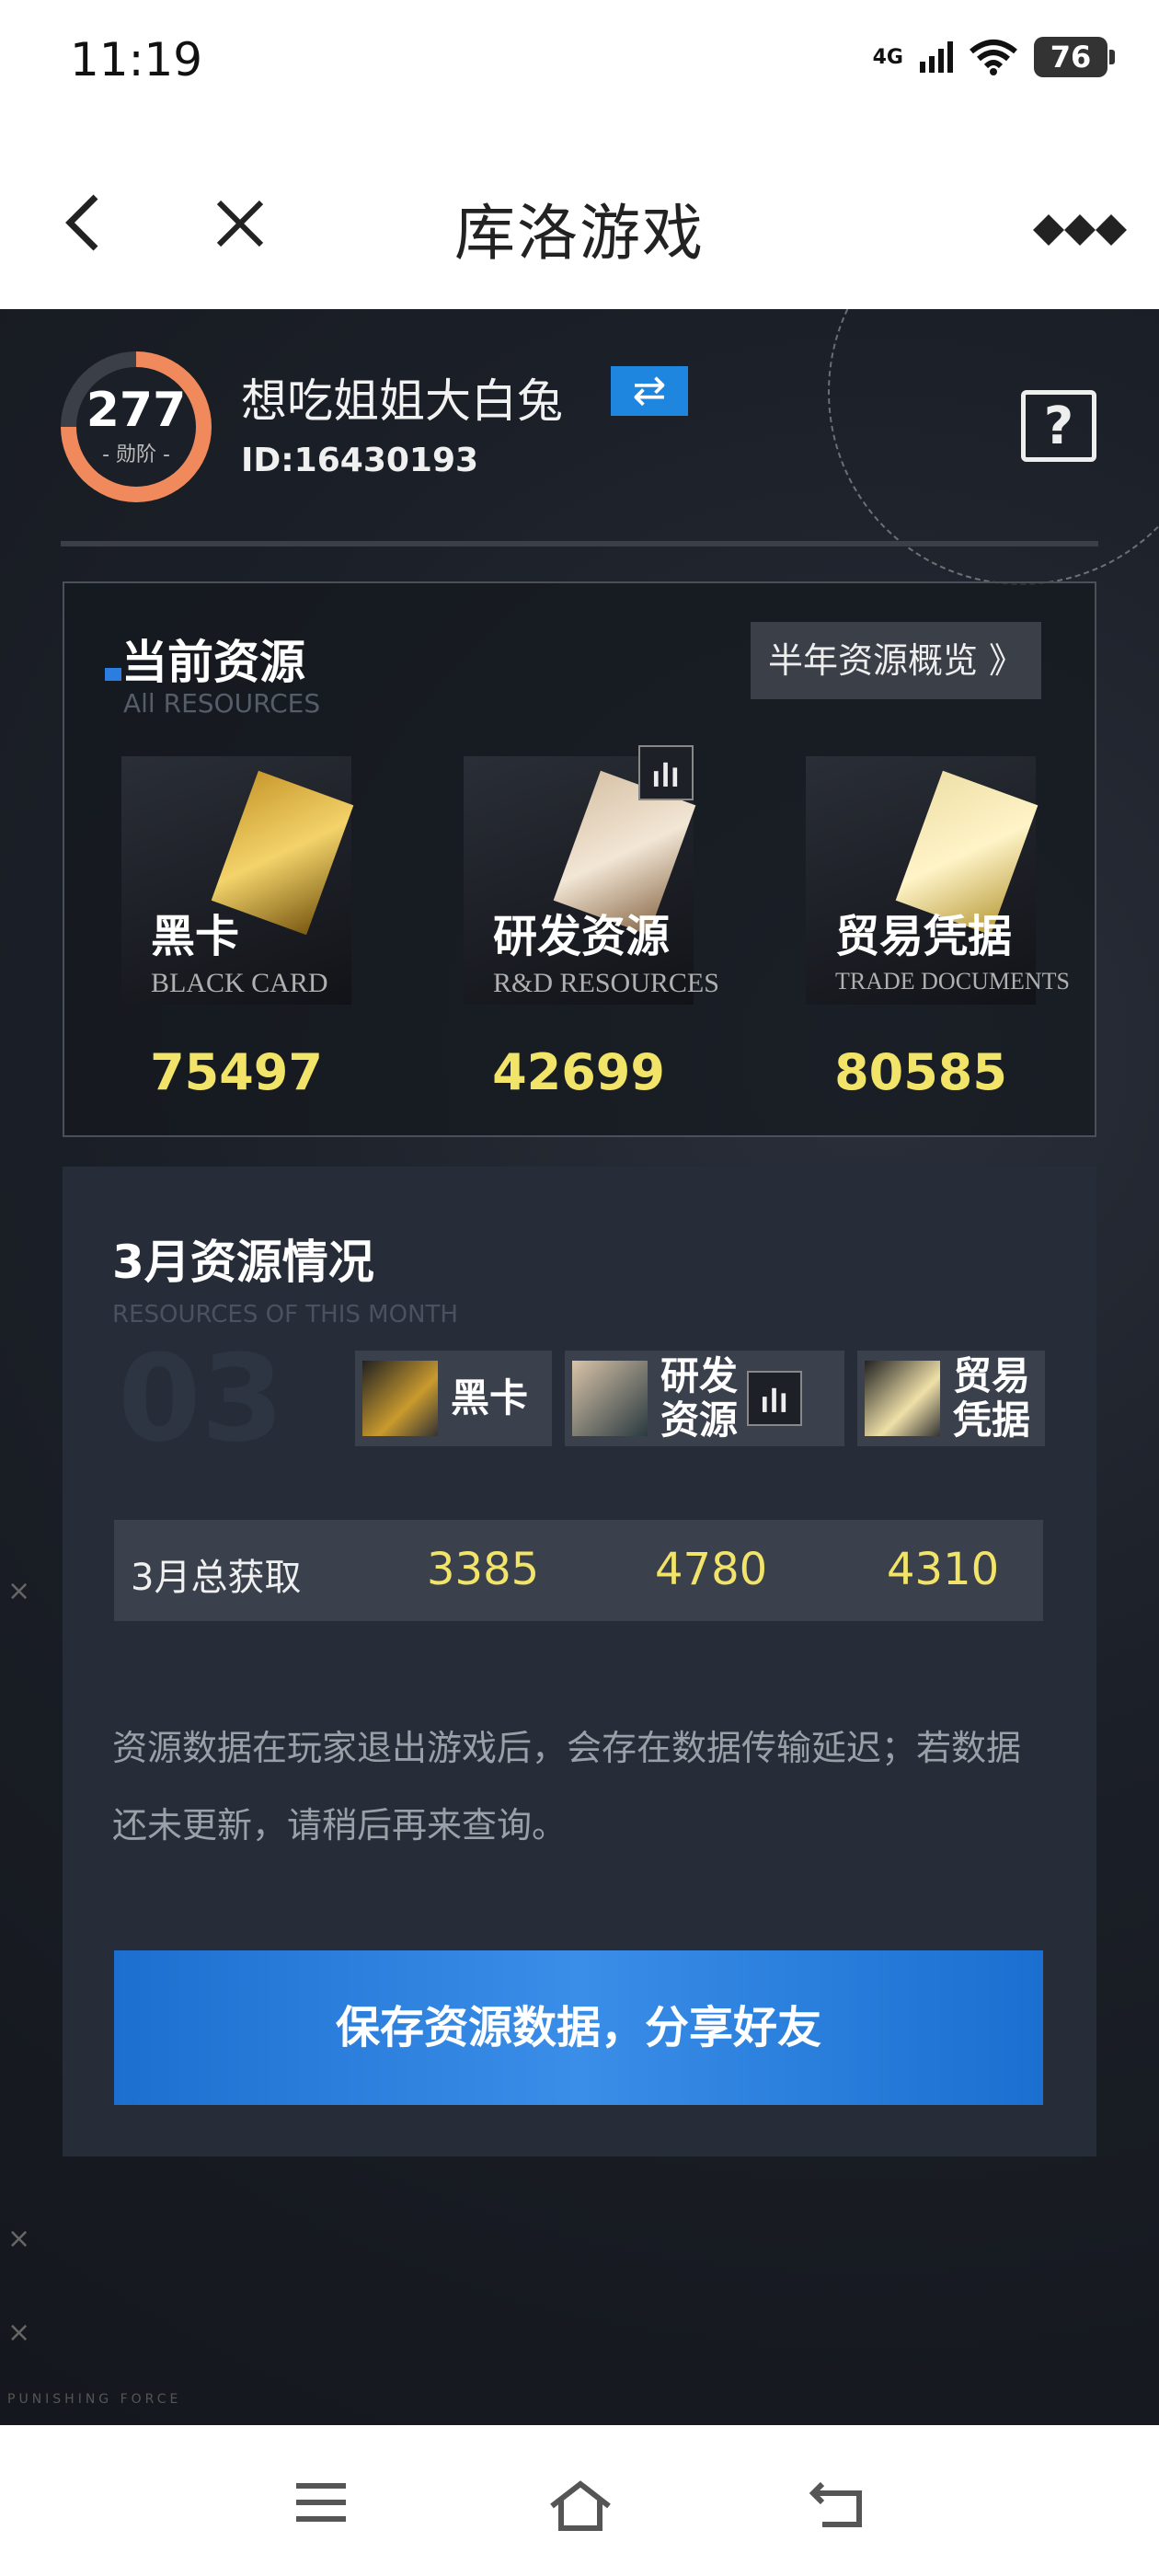 This screenshot has height=2576, width=1159. I want to click on trade-thumb, so click(902, 1398).